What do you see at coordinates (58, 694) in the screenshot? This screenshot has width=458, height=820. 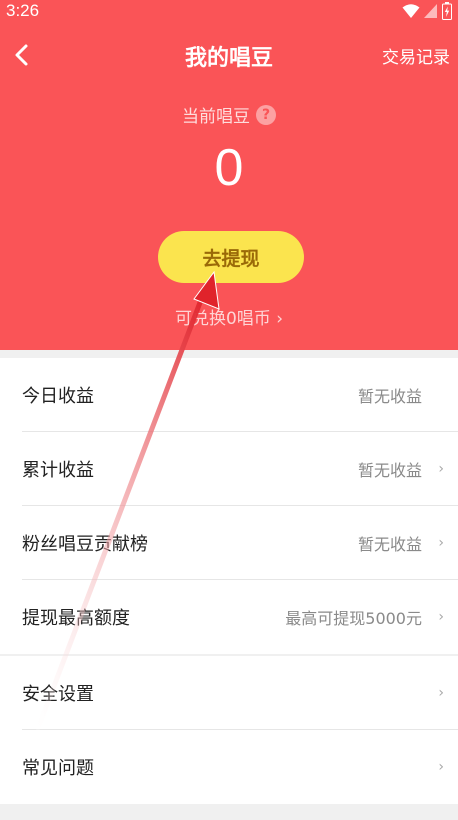 I see `list-item-label: 安全设置` at bounding box center [58, 694].